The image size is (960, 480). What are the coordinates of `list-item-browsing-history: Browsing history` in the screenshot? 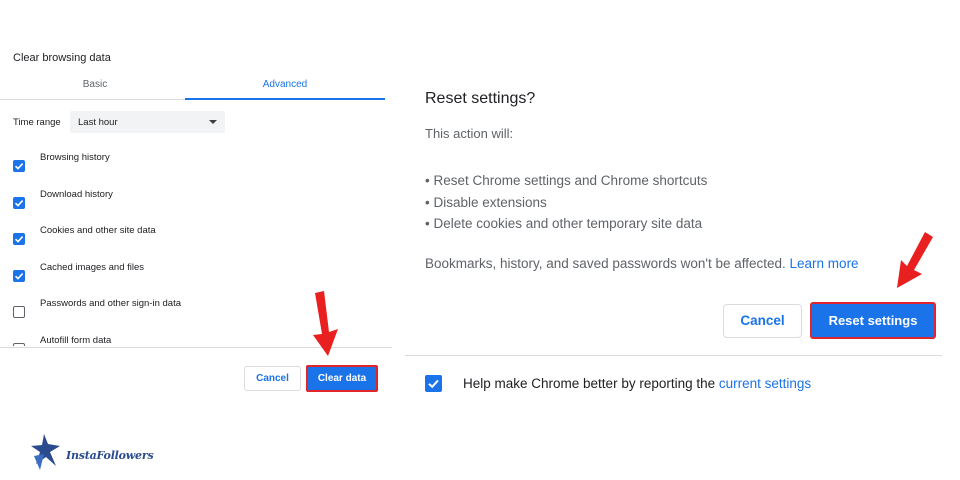 It's located at (190, 166).